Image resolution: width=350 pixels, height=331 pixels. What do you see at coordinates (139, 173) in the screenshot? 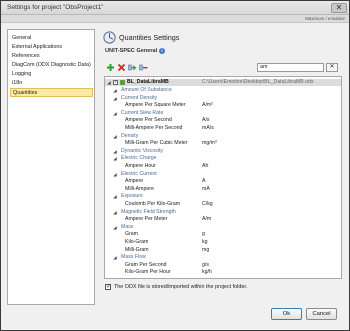
I see `category-label: Electric Current` at bounding box center [139, 173].